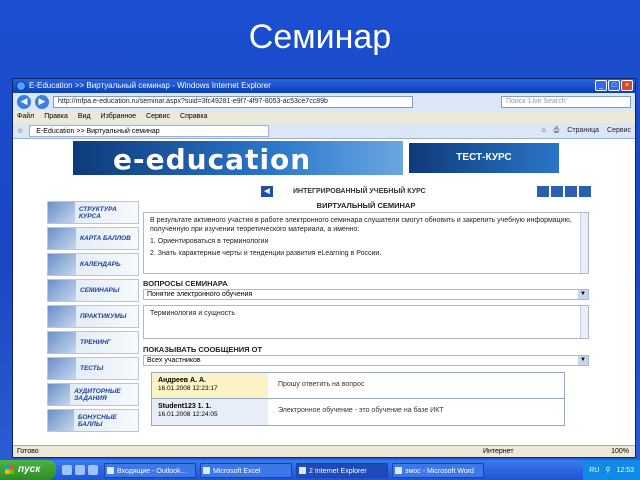 The width and height of the screenshot is (640, 480). What do you see at coordinates (203, 349) in the screenshot?
I see `show-messages-label: ПОКАЗЫВАТЬ СООБЩЕНИЯ ОТ` at bounding box center [203, 349].